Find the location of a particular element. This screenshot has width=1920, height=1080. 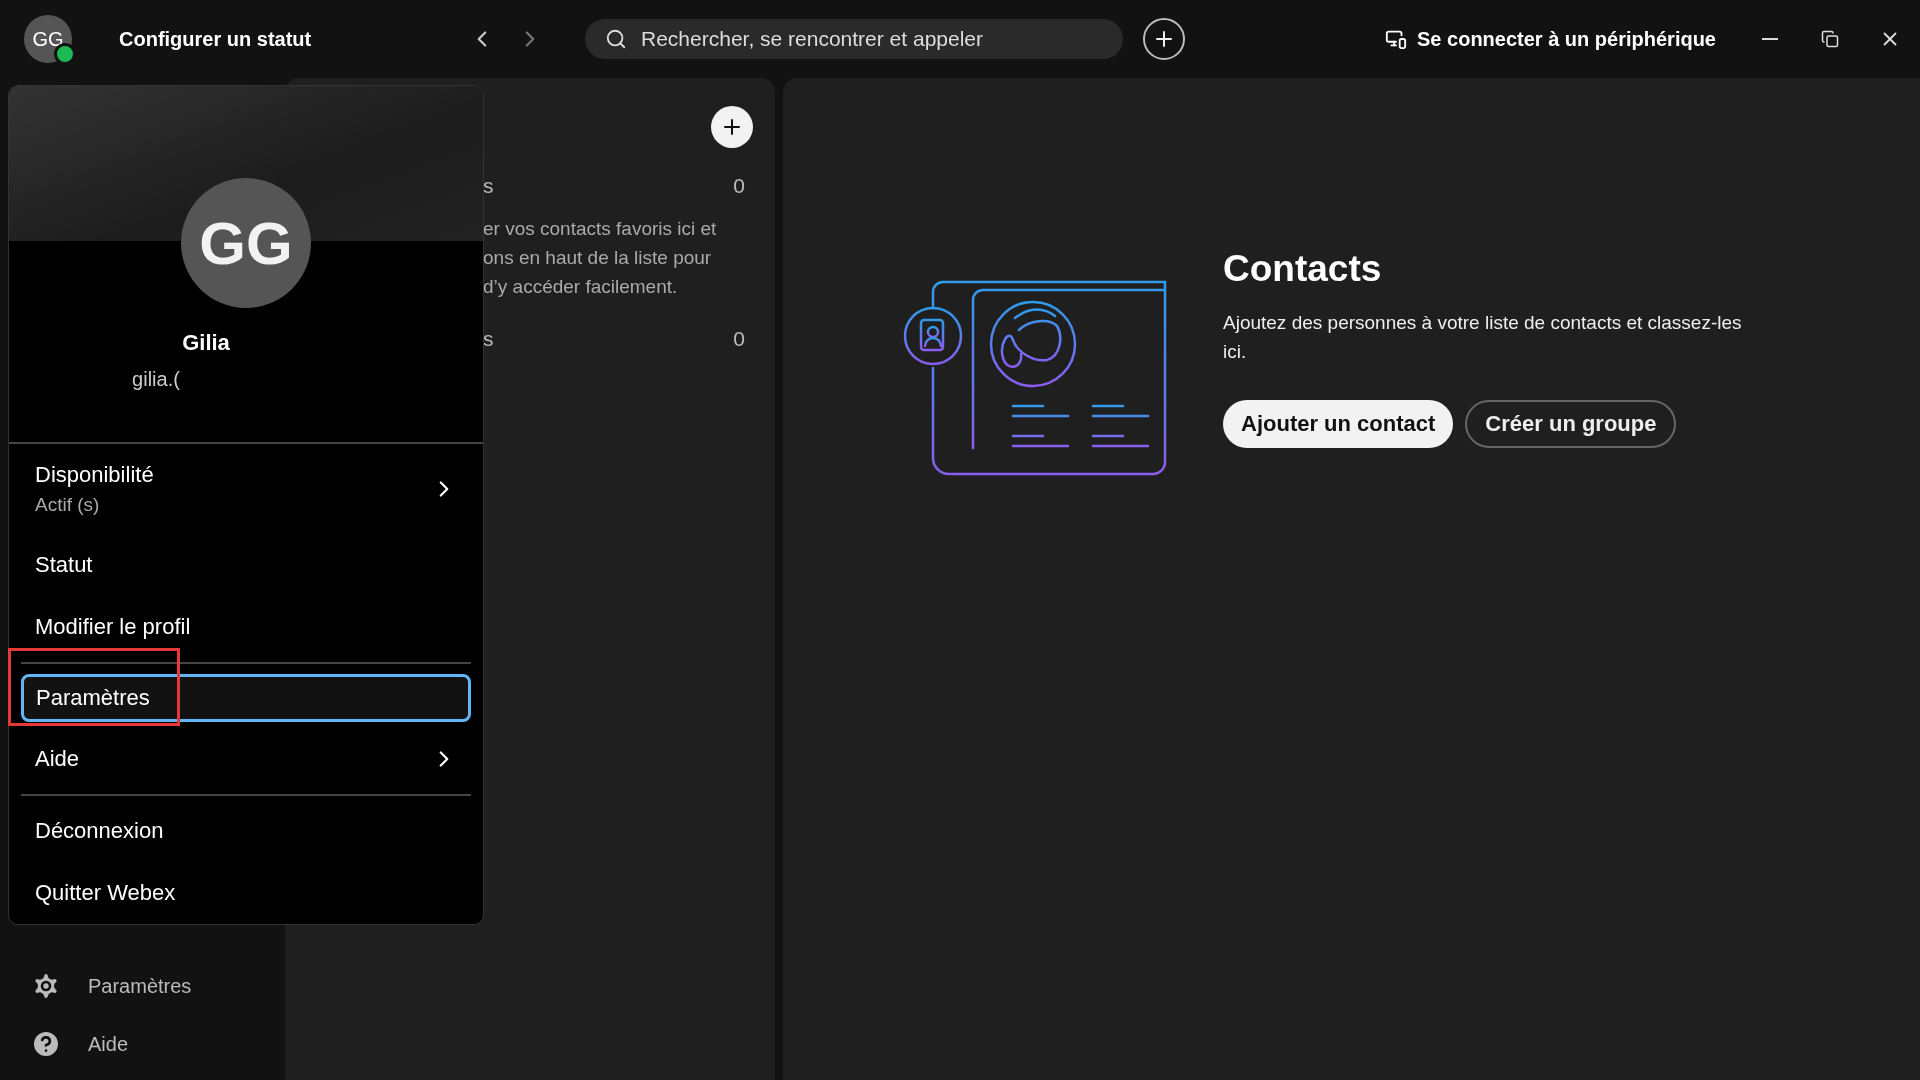

create-group-button: Créer un groupe is located at coordinates (1571, 424).